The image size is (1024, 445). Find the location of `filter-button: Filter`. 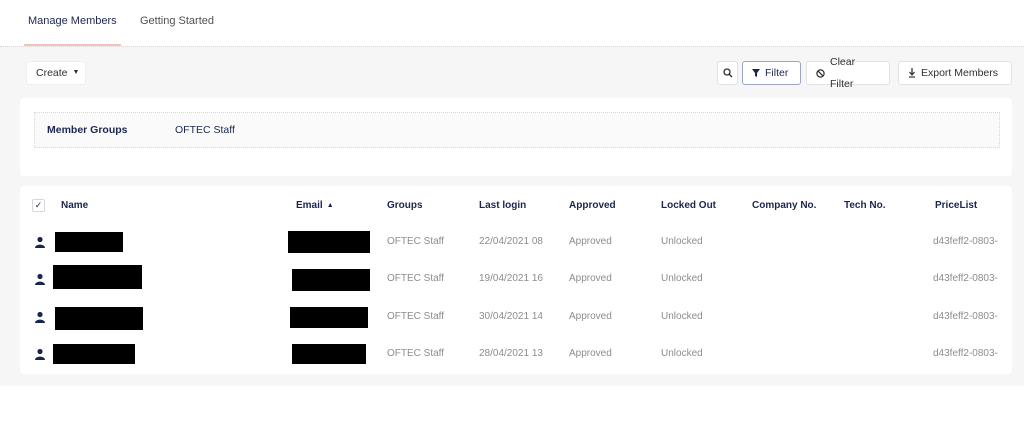

filter-button: Filter is located at coordinates (771, 73).